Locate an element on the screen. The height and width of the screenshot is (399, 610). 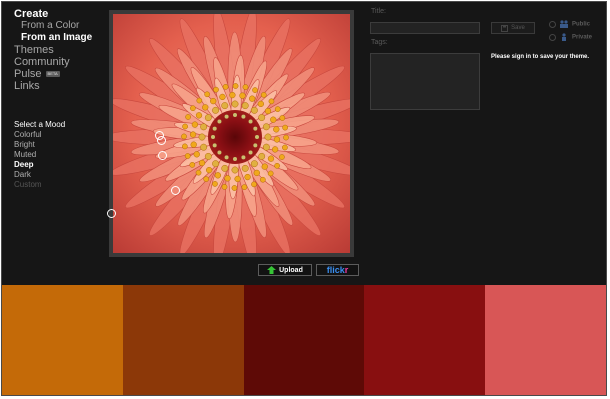
nav-from-image: From an Image is located at coordinates (53, 38).